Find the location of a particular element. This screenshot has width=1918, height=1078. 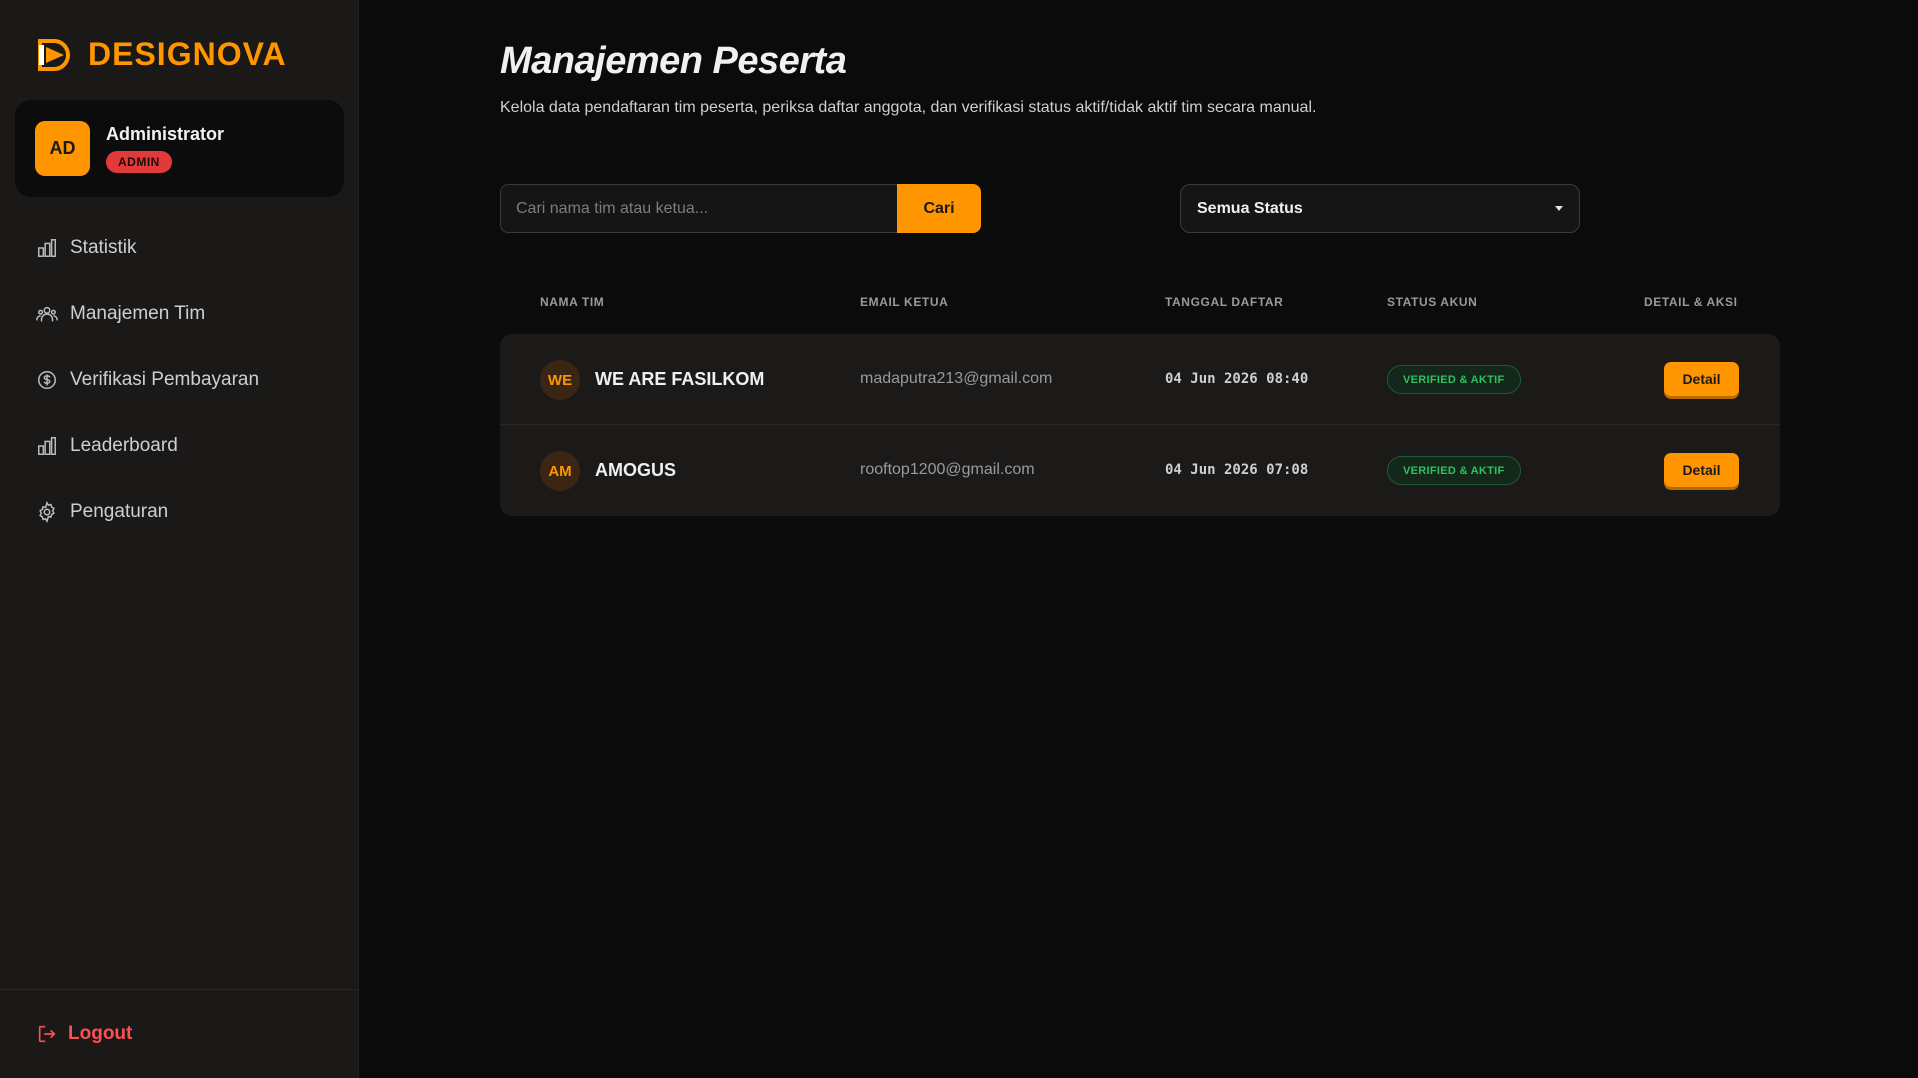

search-input is located at coordinates (698, 208).